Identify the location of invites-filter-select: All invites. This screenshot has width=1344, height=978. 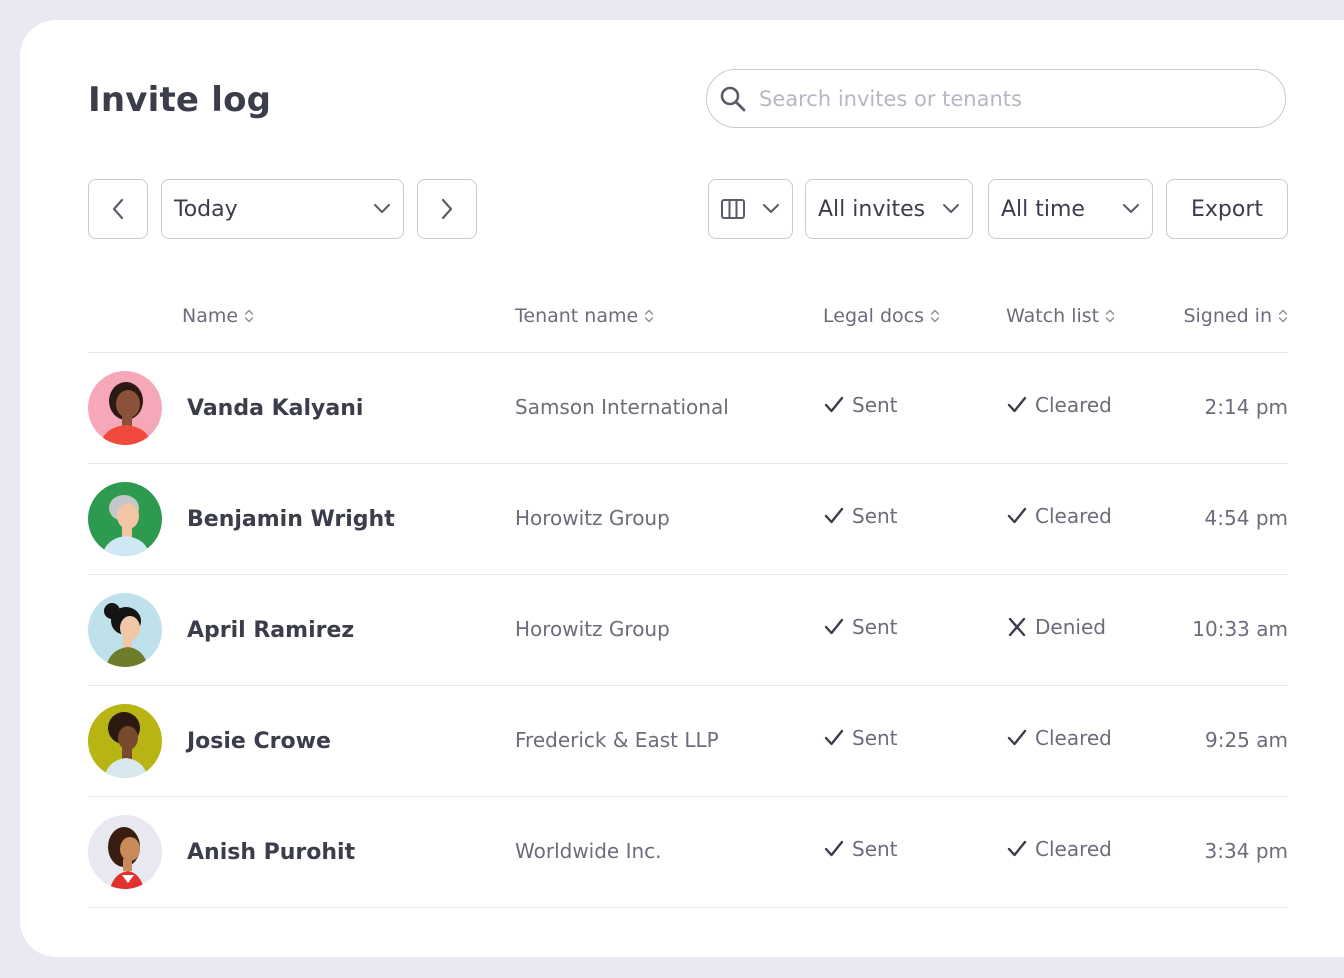
(889, 209).